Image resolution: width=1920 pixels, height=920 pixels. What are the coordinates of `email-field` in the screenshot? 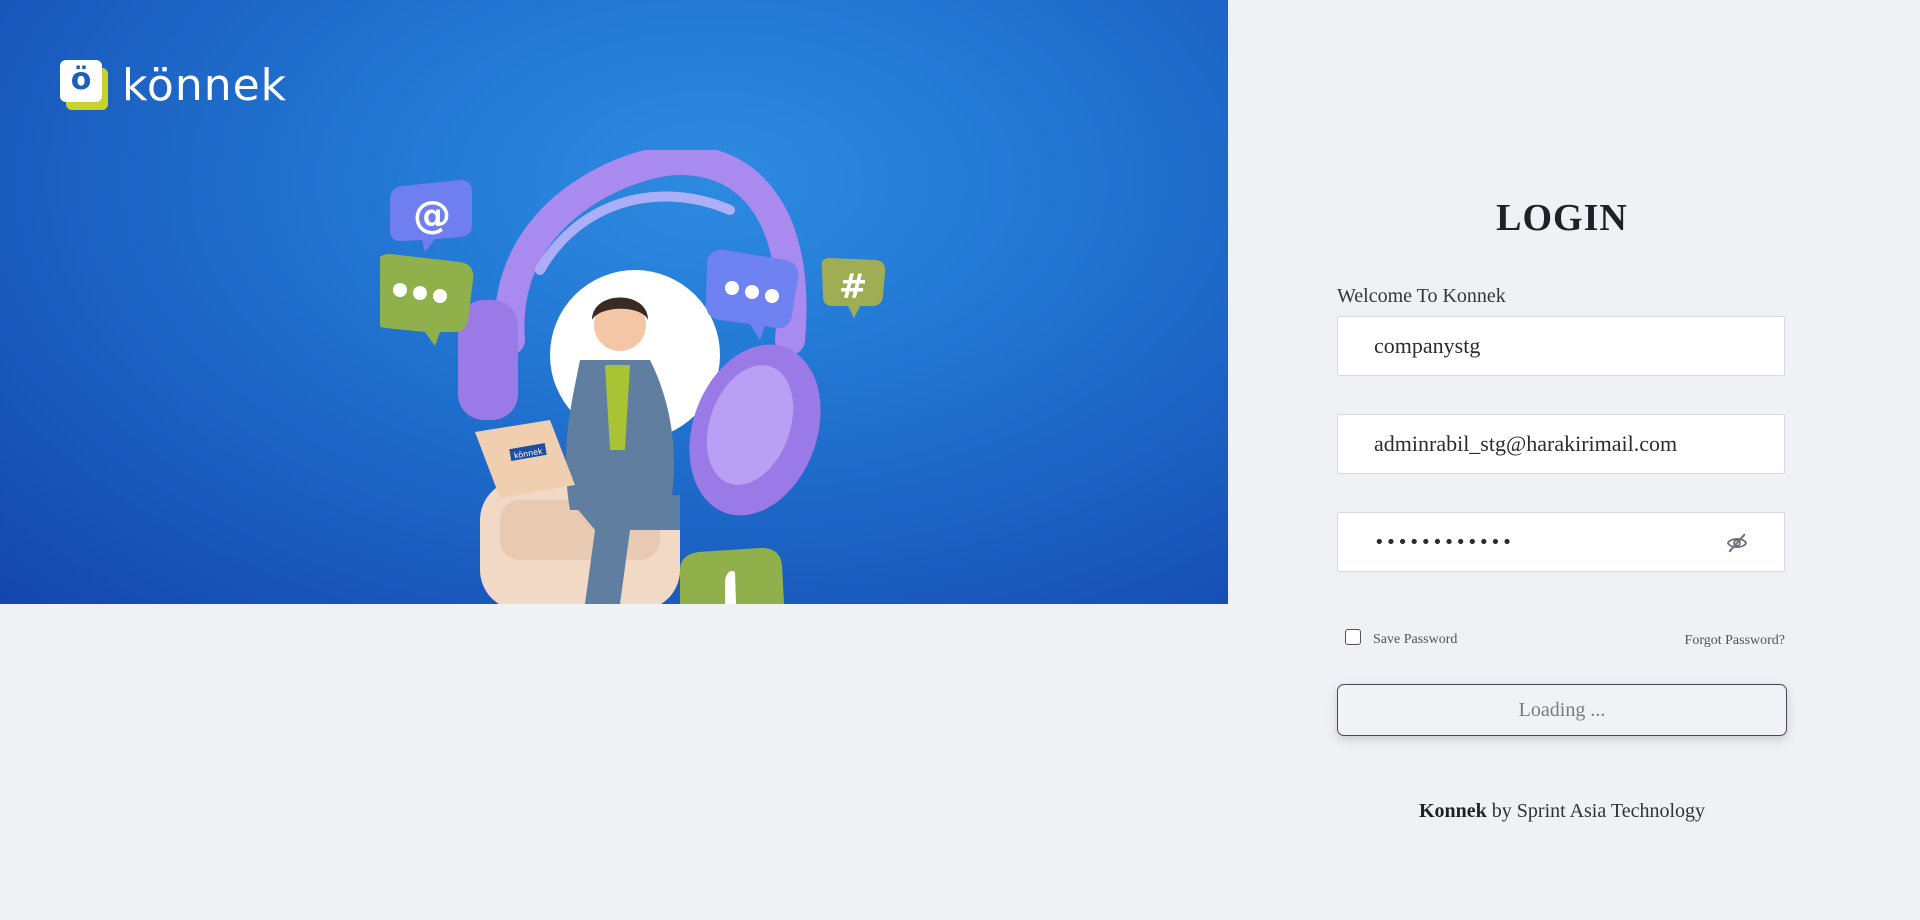 It's located at (1561, 444).